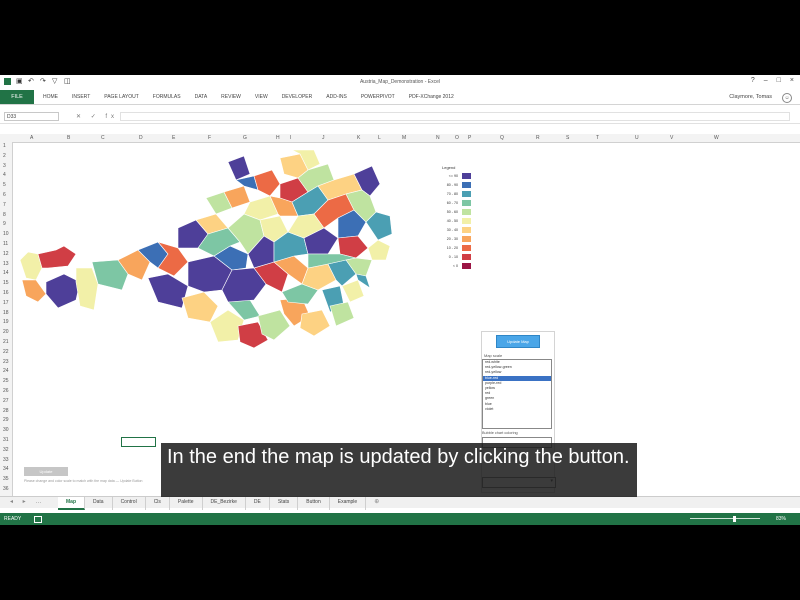 Image resolution: width=800 pixels, height=600 pixels. What do you see at coordinates (138, 442) in the screenshot?
I see `selected-cell` at bounding box center [138, 442].